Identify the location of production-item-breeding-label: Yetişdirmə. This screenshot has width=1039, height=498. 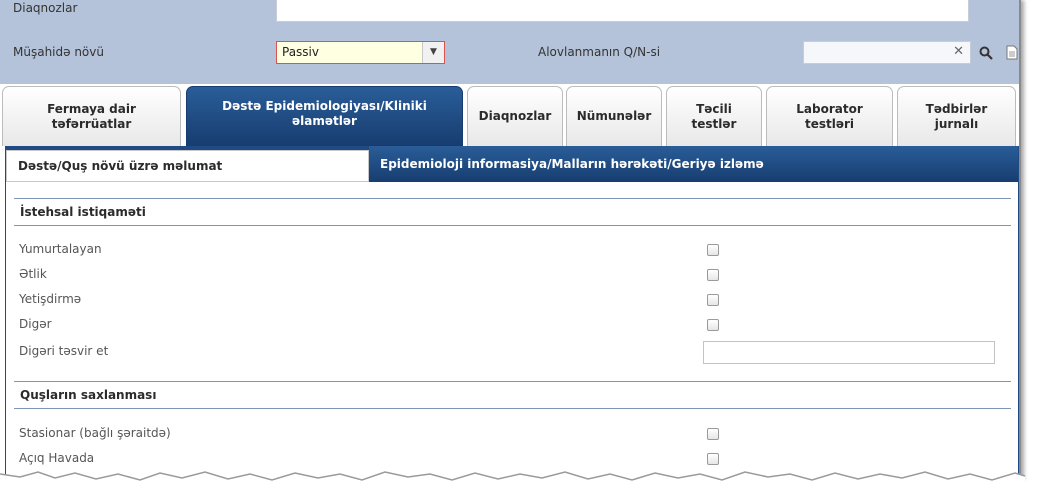
(50, 299).